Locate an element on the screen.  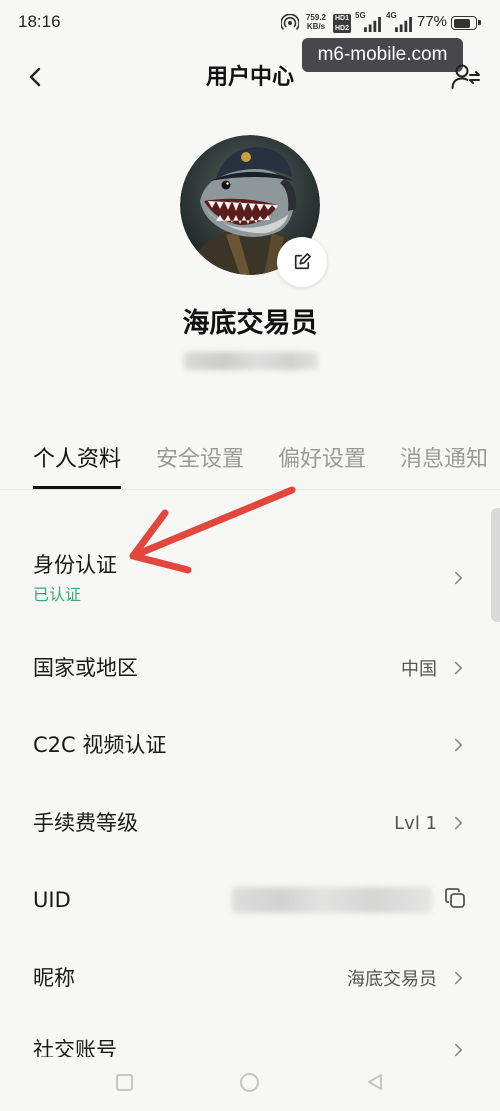
list-item-label: 身份认证 is located at coordinates (75, 564).